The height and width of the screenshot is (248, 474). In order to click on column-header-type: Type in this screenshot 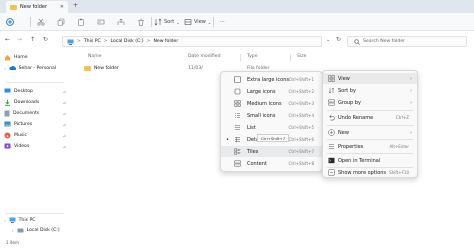, I will do `click(252, 56)`.